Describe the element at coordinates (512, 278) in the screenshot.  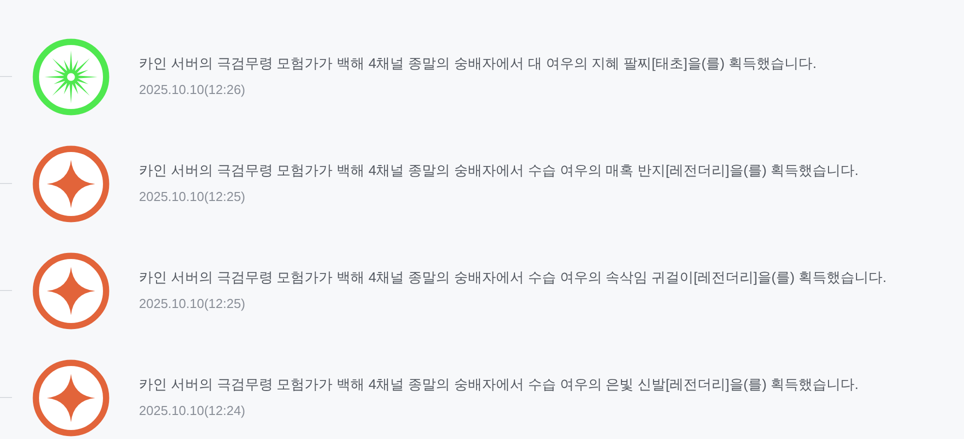
I see `activity-message: 카인 서버의 극검무령 모험가가 백해 4채널 종말의 숭배자에서 수습 여우의 속삭임 귀걸이[레전더리]을(를) 획득했습니다.` at that location.